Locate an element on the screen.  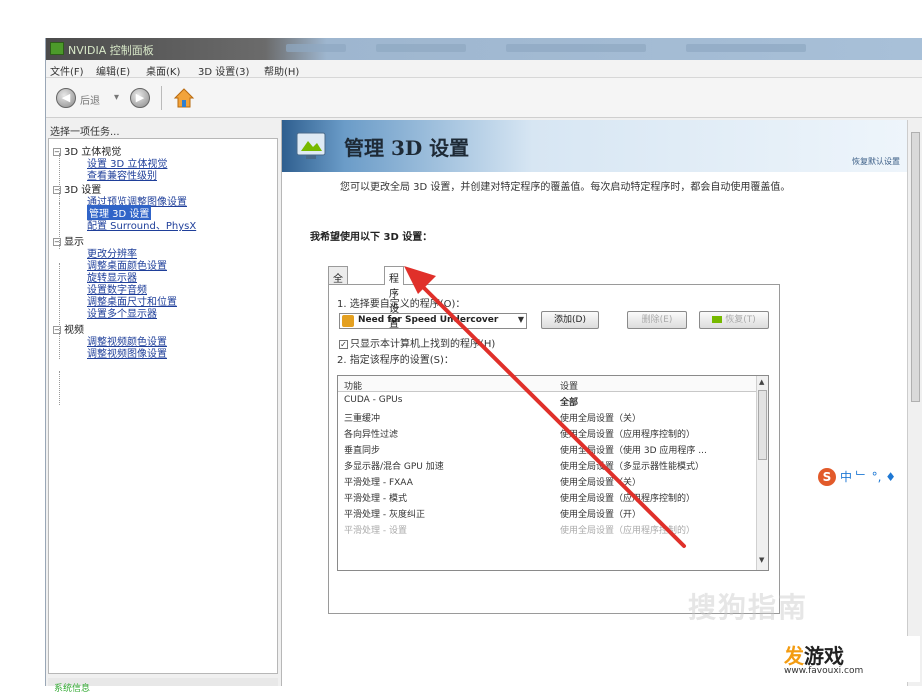
home-icon is located at coordinates (184, 98).